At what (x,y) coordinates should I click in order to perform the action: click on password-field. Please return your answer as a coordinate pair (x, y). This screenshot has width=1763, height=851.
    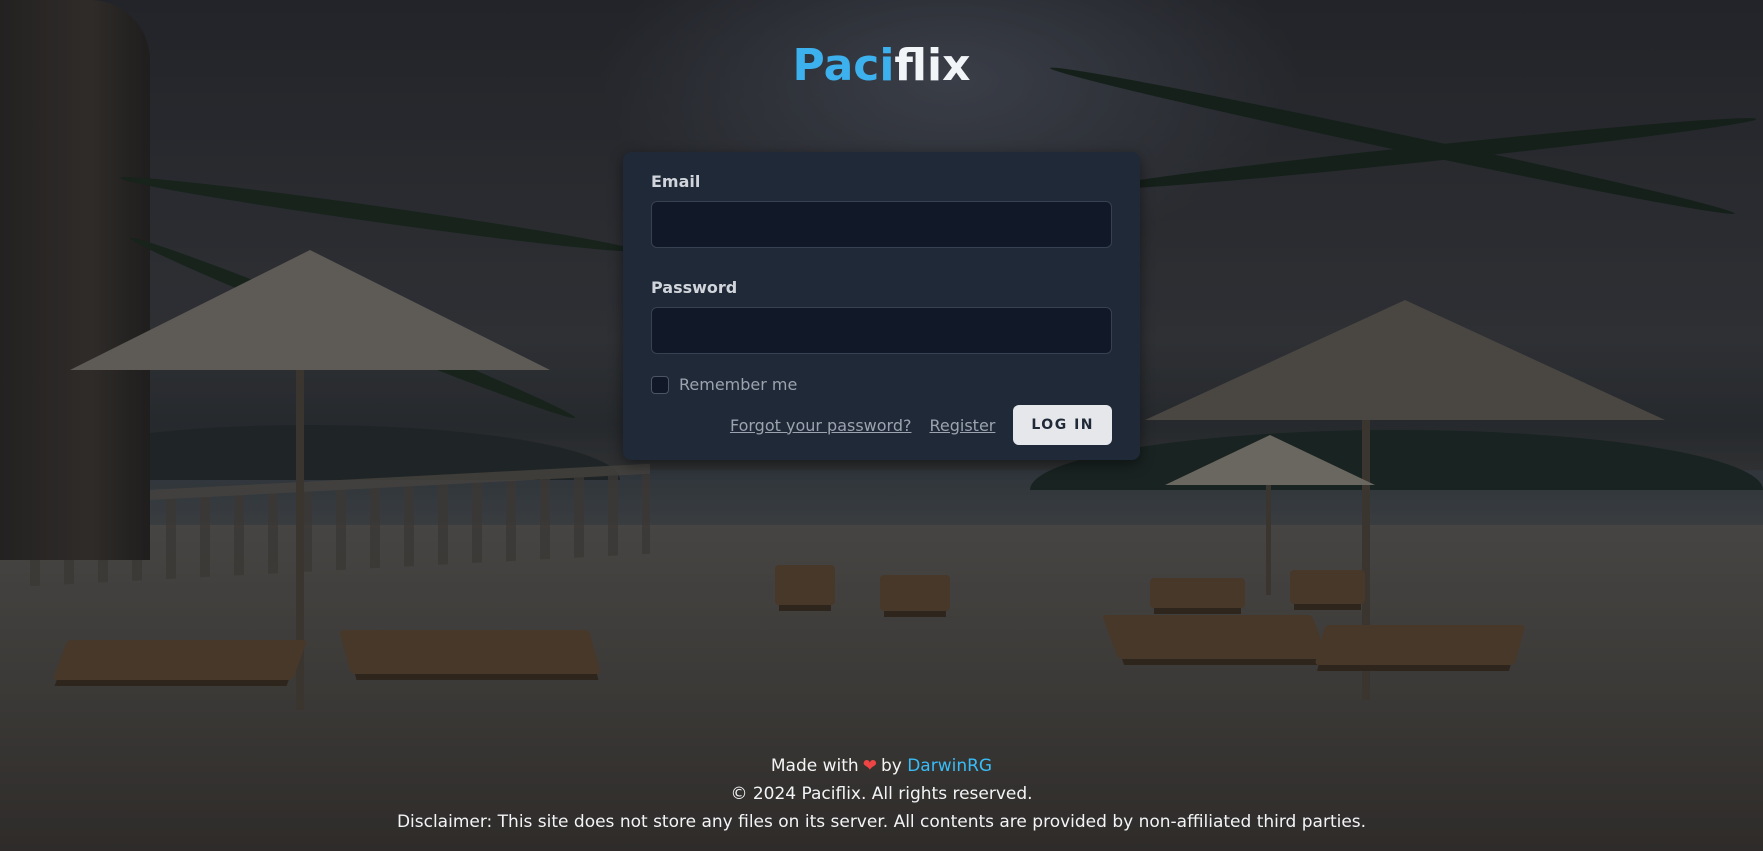
    Looking at the image, I should click on (881, 330).